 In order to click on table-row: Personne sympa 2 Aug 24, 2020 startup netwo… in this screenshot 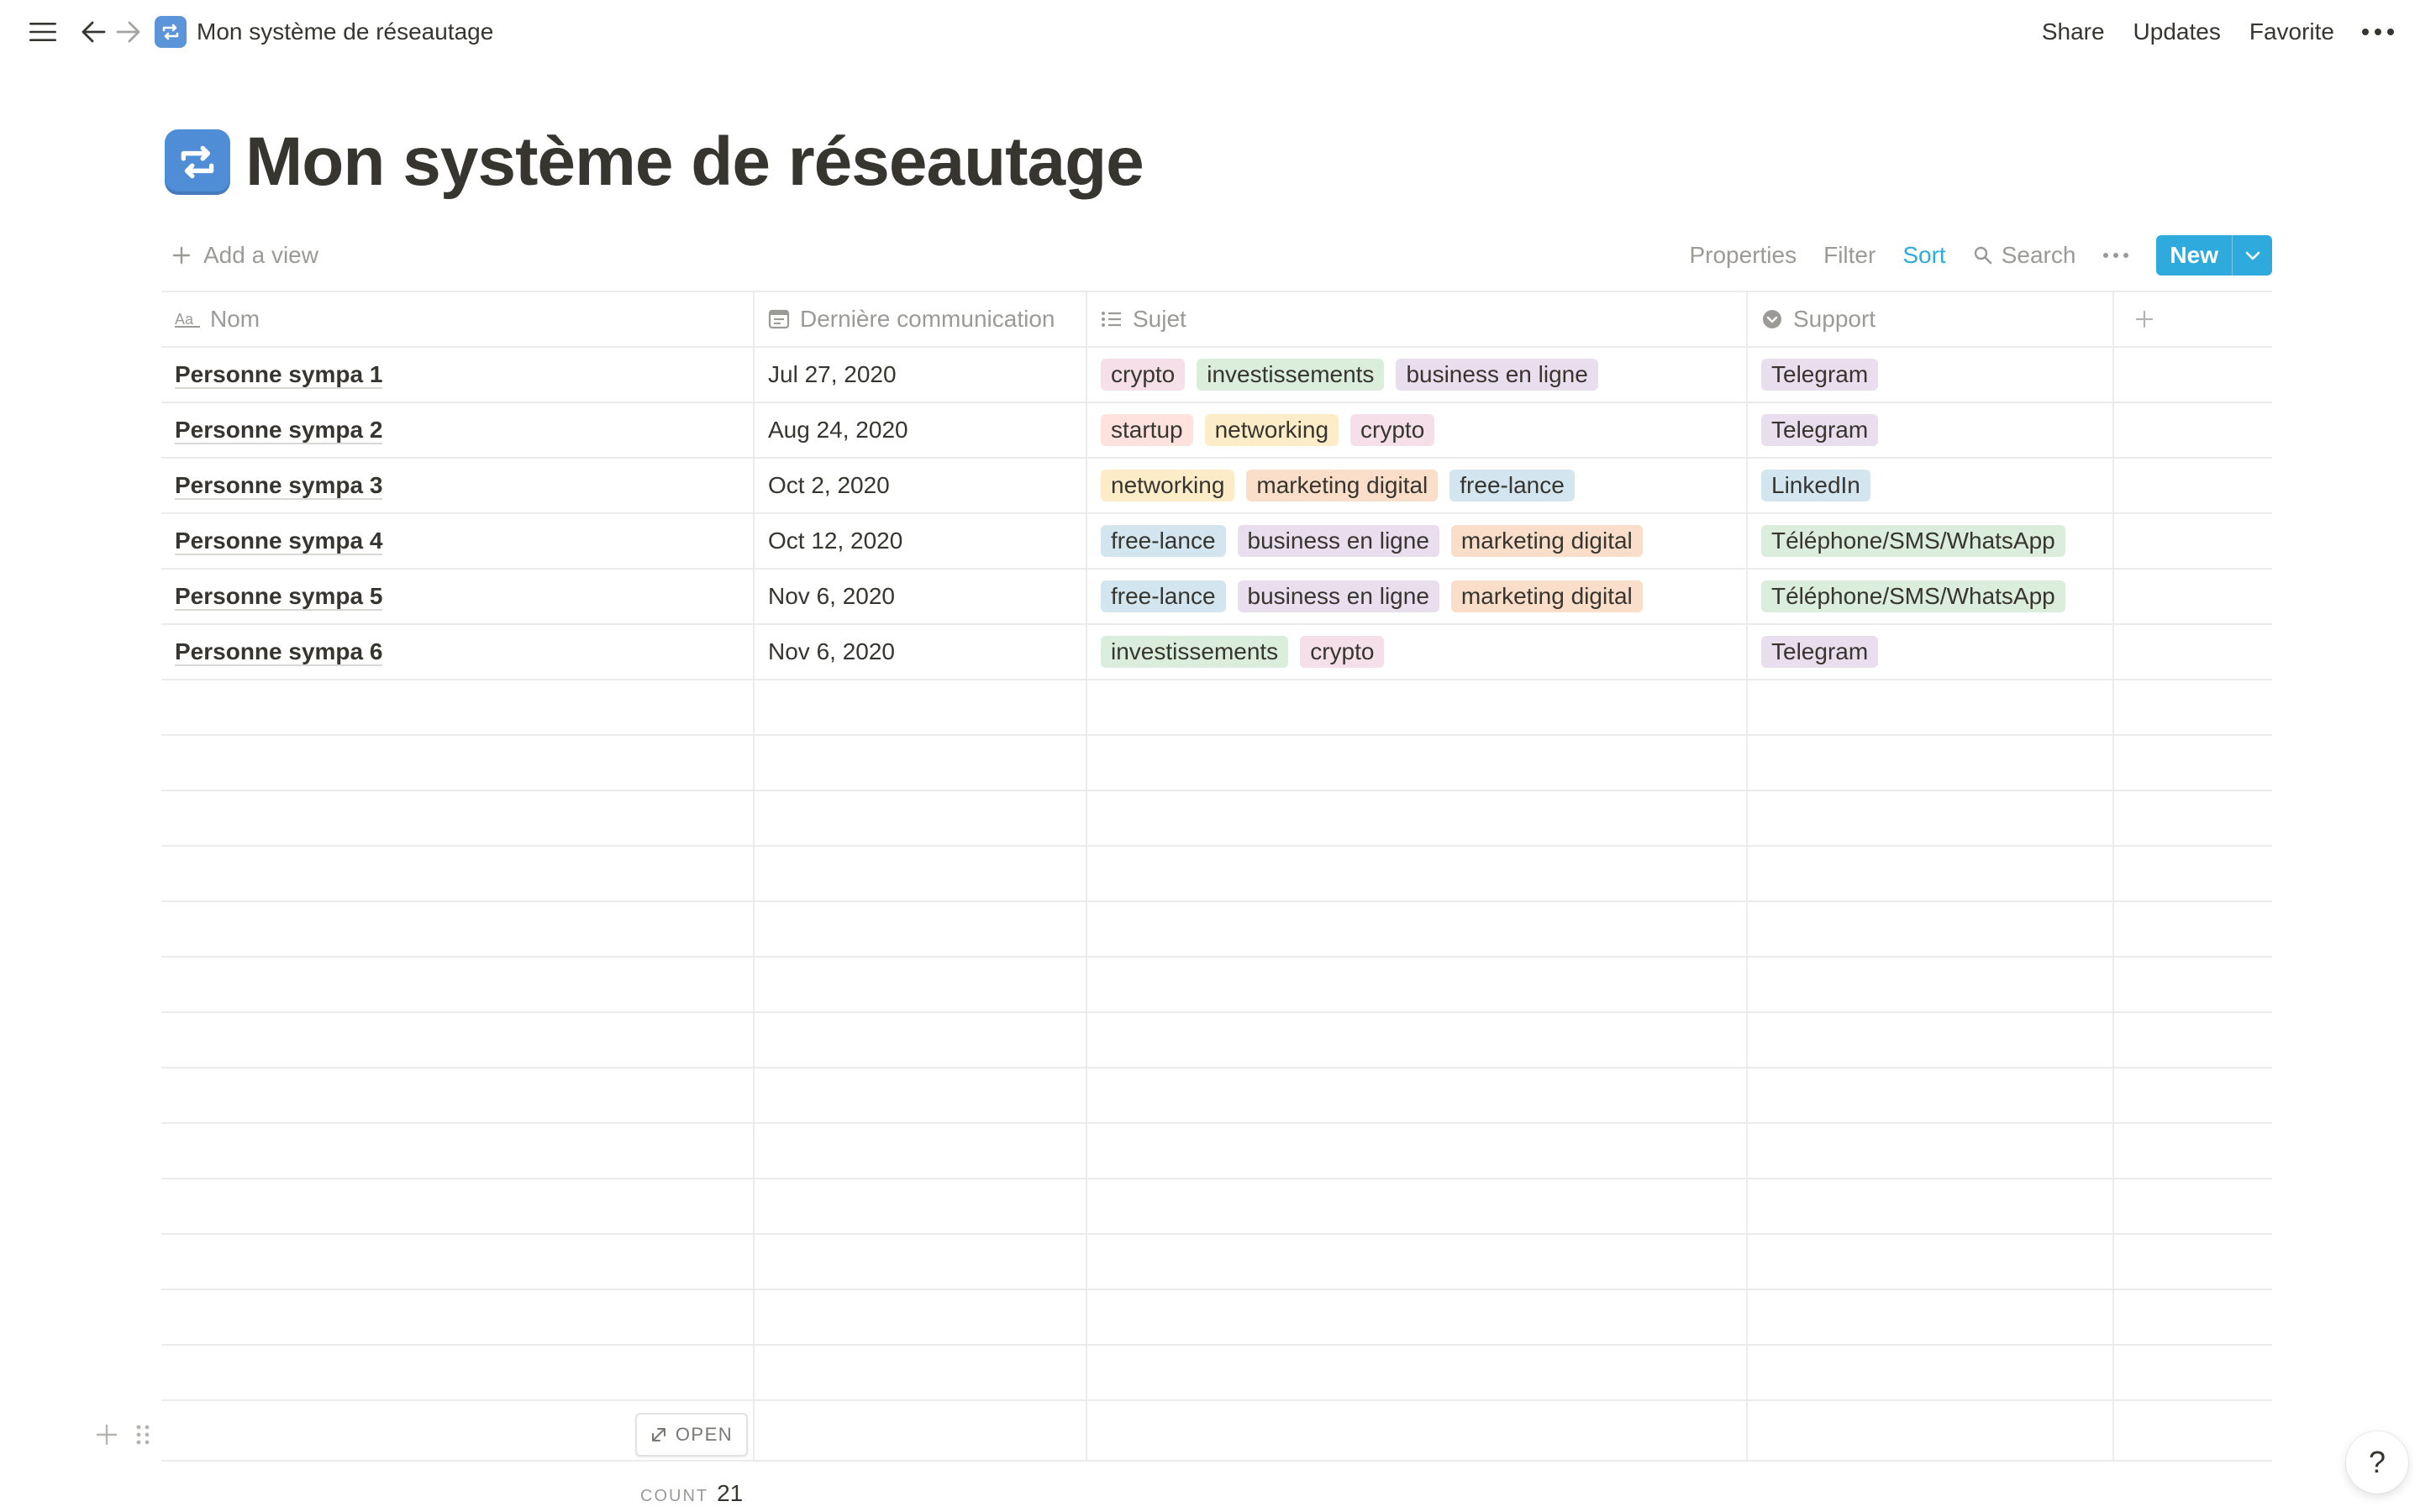, I will do `click(1216, 431)`.